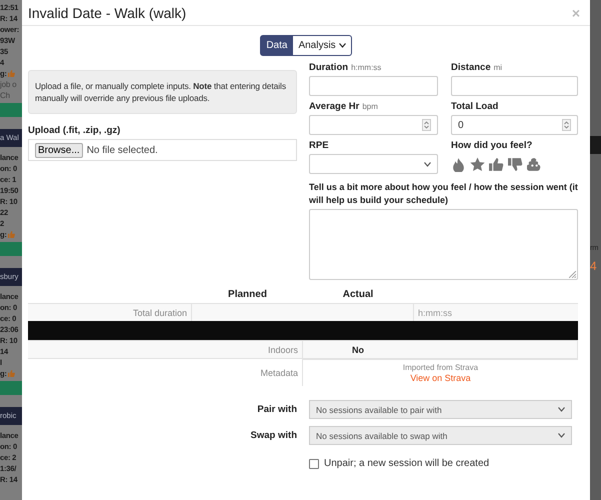 The width and height of the screenshot is (601, 500). Describe the element at coordinates (477, 164) in the screenshot. I see `star-icon` at that location.